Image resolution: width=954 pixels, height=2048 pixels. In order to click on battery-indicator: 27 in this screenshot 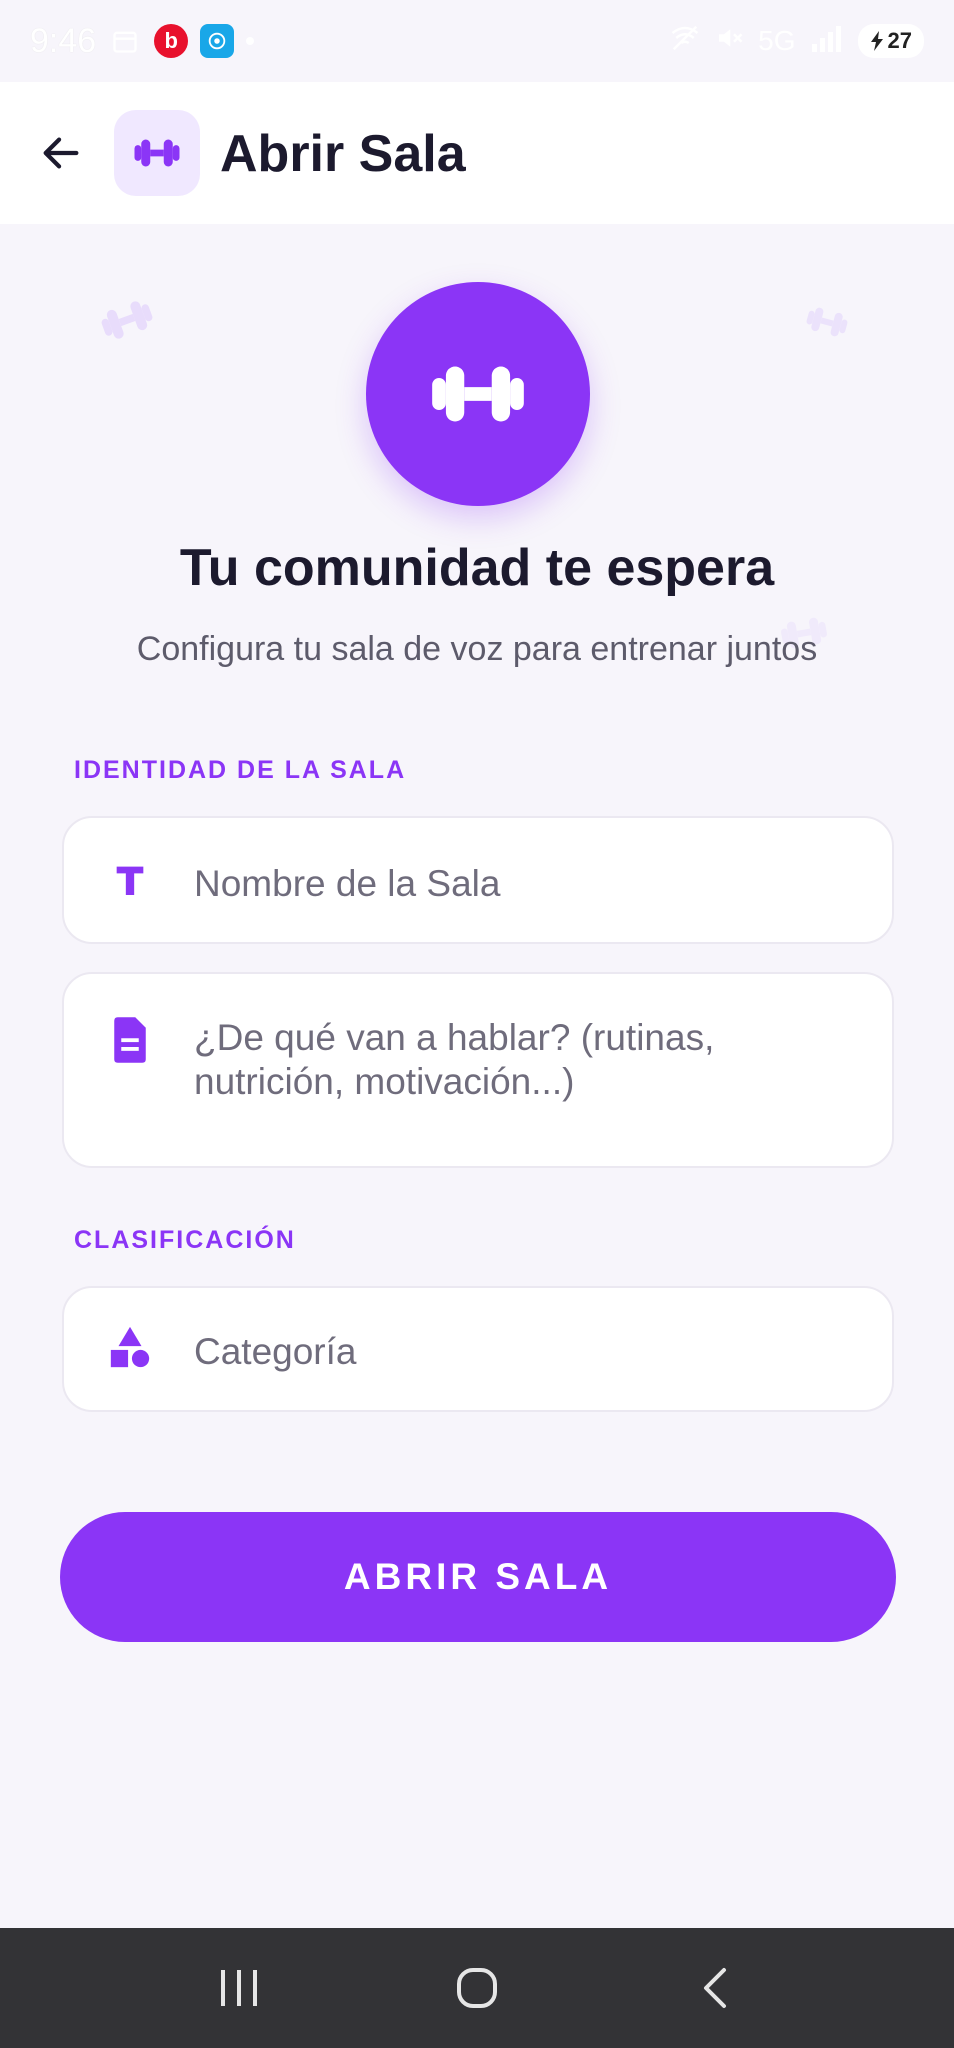, I will do `click(890, 41)`.